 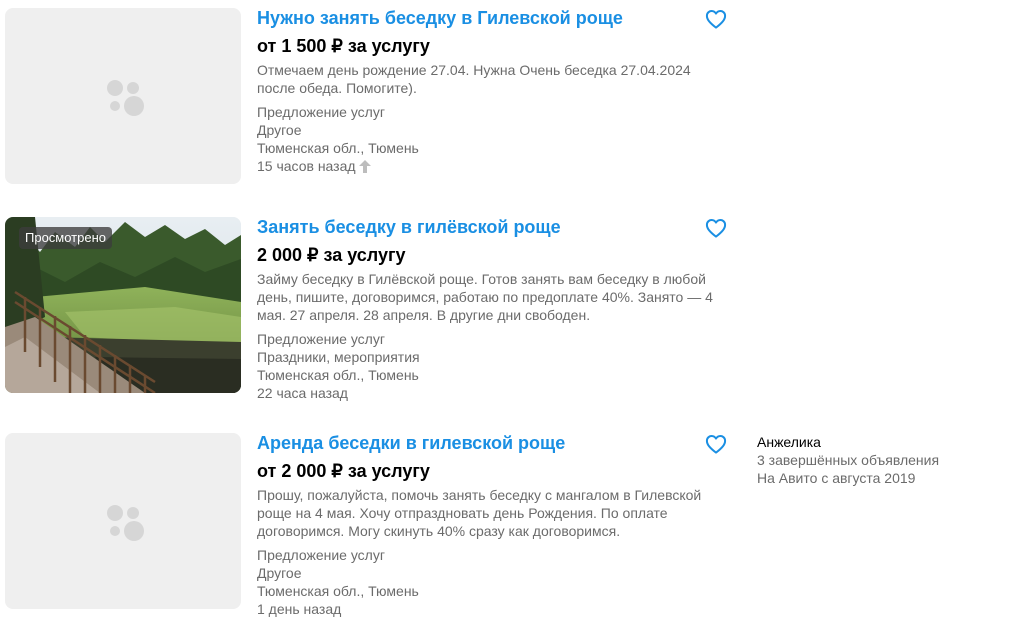 What do you see at coordinates (123, 305) in the screenshot?
I see `listing-photo: Просмотрено` at bounding box center [123, 305].